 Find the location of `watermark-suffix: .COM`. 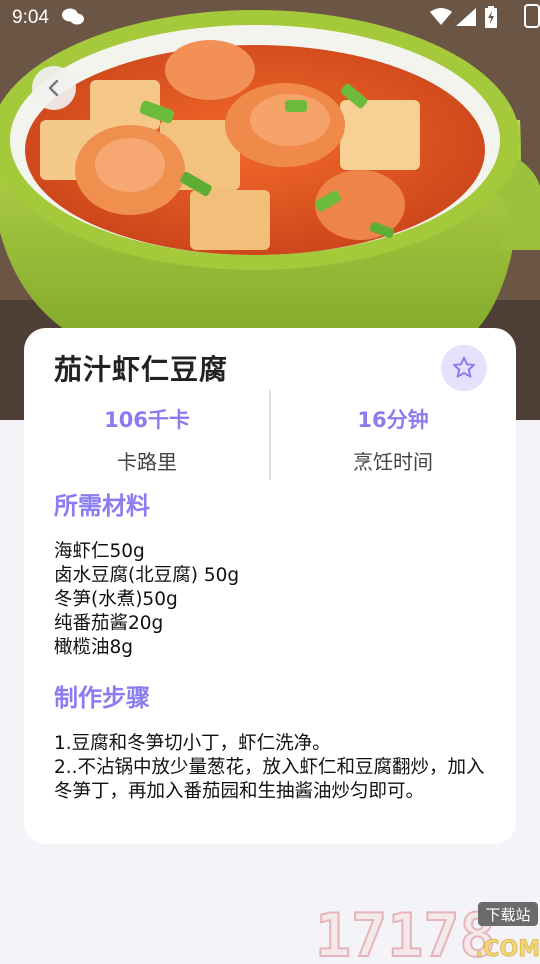

watermark-suffix: .COM is located at coordinates (507, 948).